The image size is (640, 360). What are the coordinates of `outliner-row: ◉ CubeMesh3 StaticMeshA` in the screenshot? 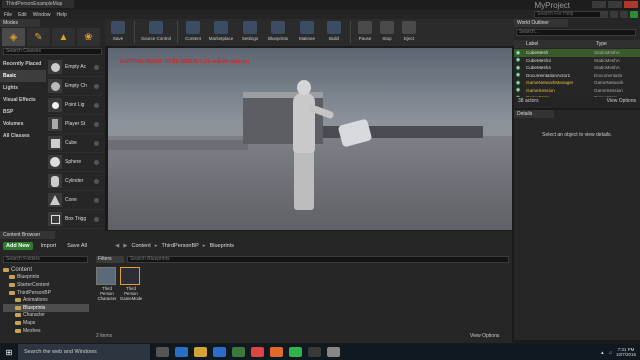 It's located at (577, 61).